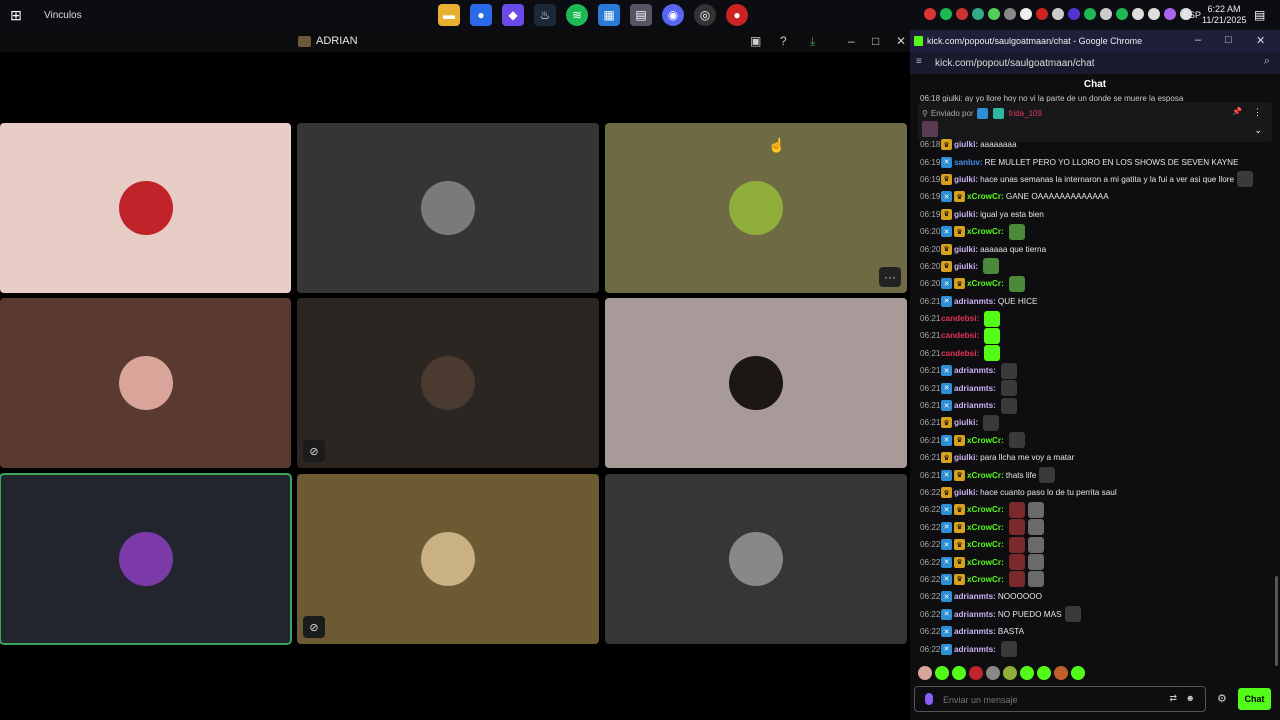 The width and height of the screenshot is (1280, 720). I want to click on search-icon: ⌕, so click(1267, 61).